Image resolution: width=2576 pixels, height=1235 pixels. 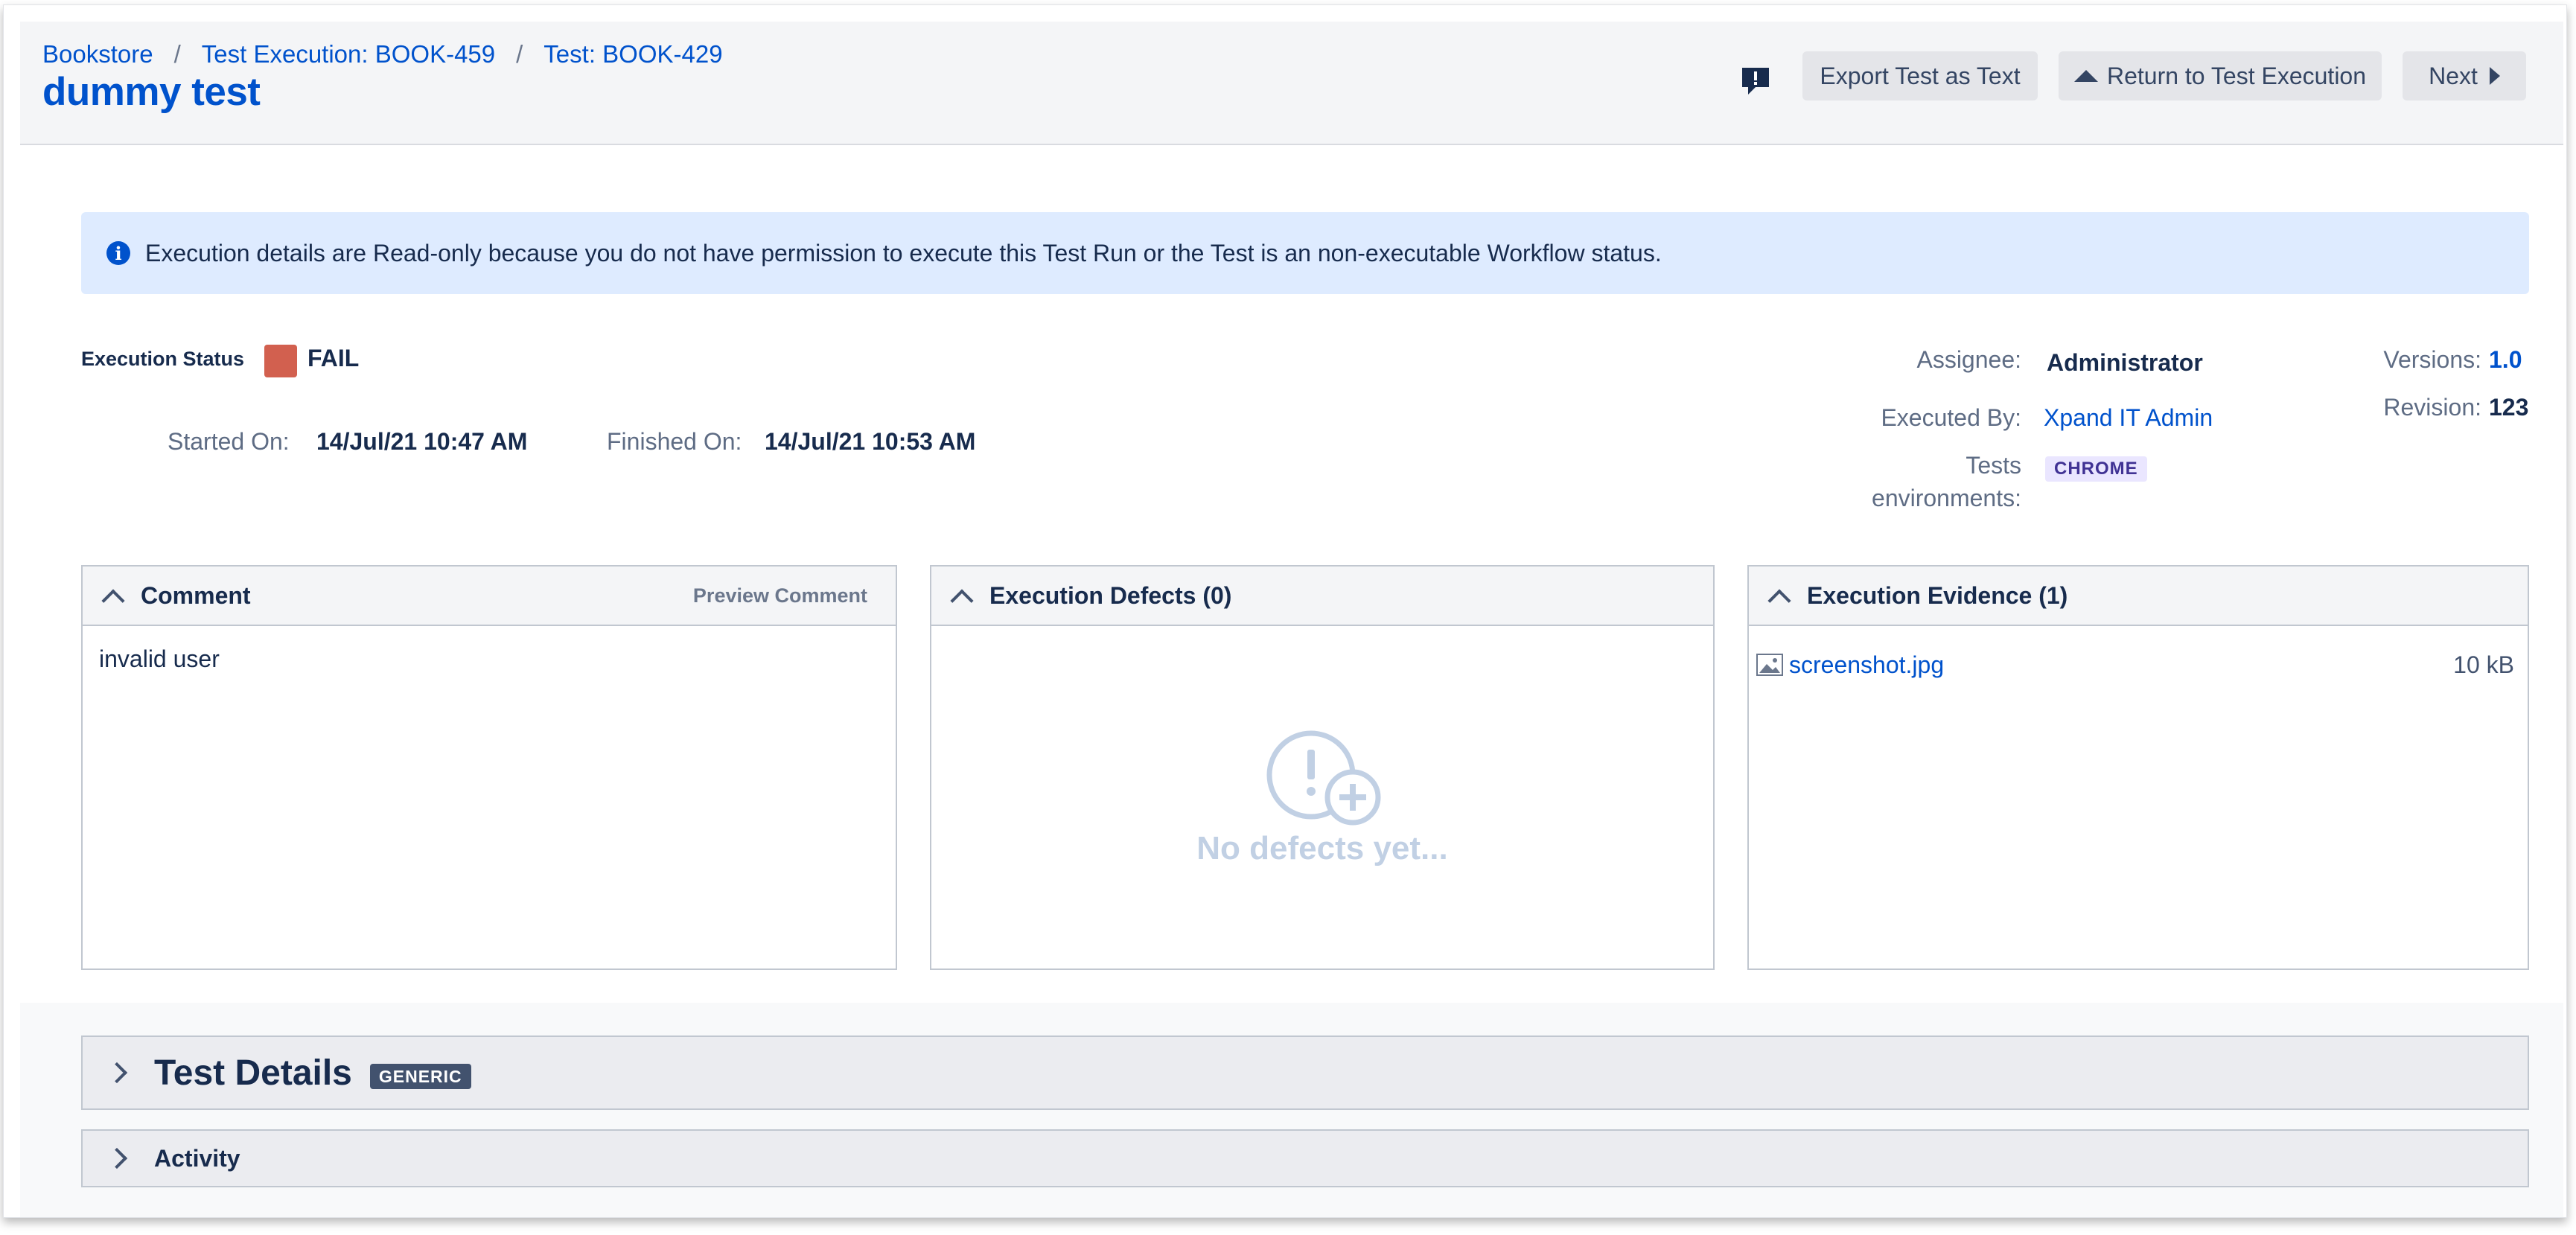 What do you see at coordinates (1323, 778) in the screenshot?
I see `no-defects-icon` at bounding box center [1323, 778].